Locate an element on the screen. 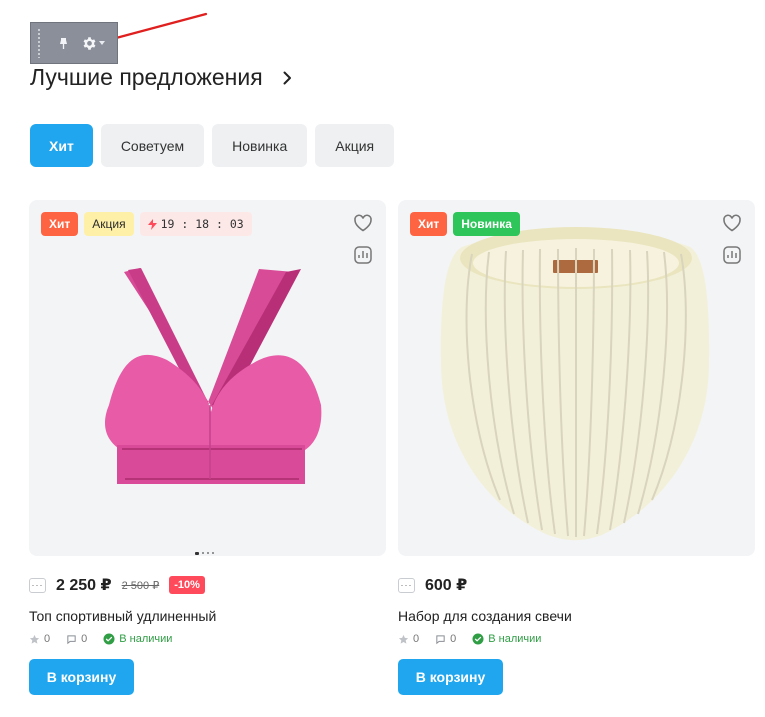 The height and width of the screenshot is (717, 765). tab-new: Новинка is located at coordinates (260, 145).